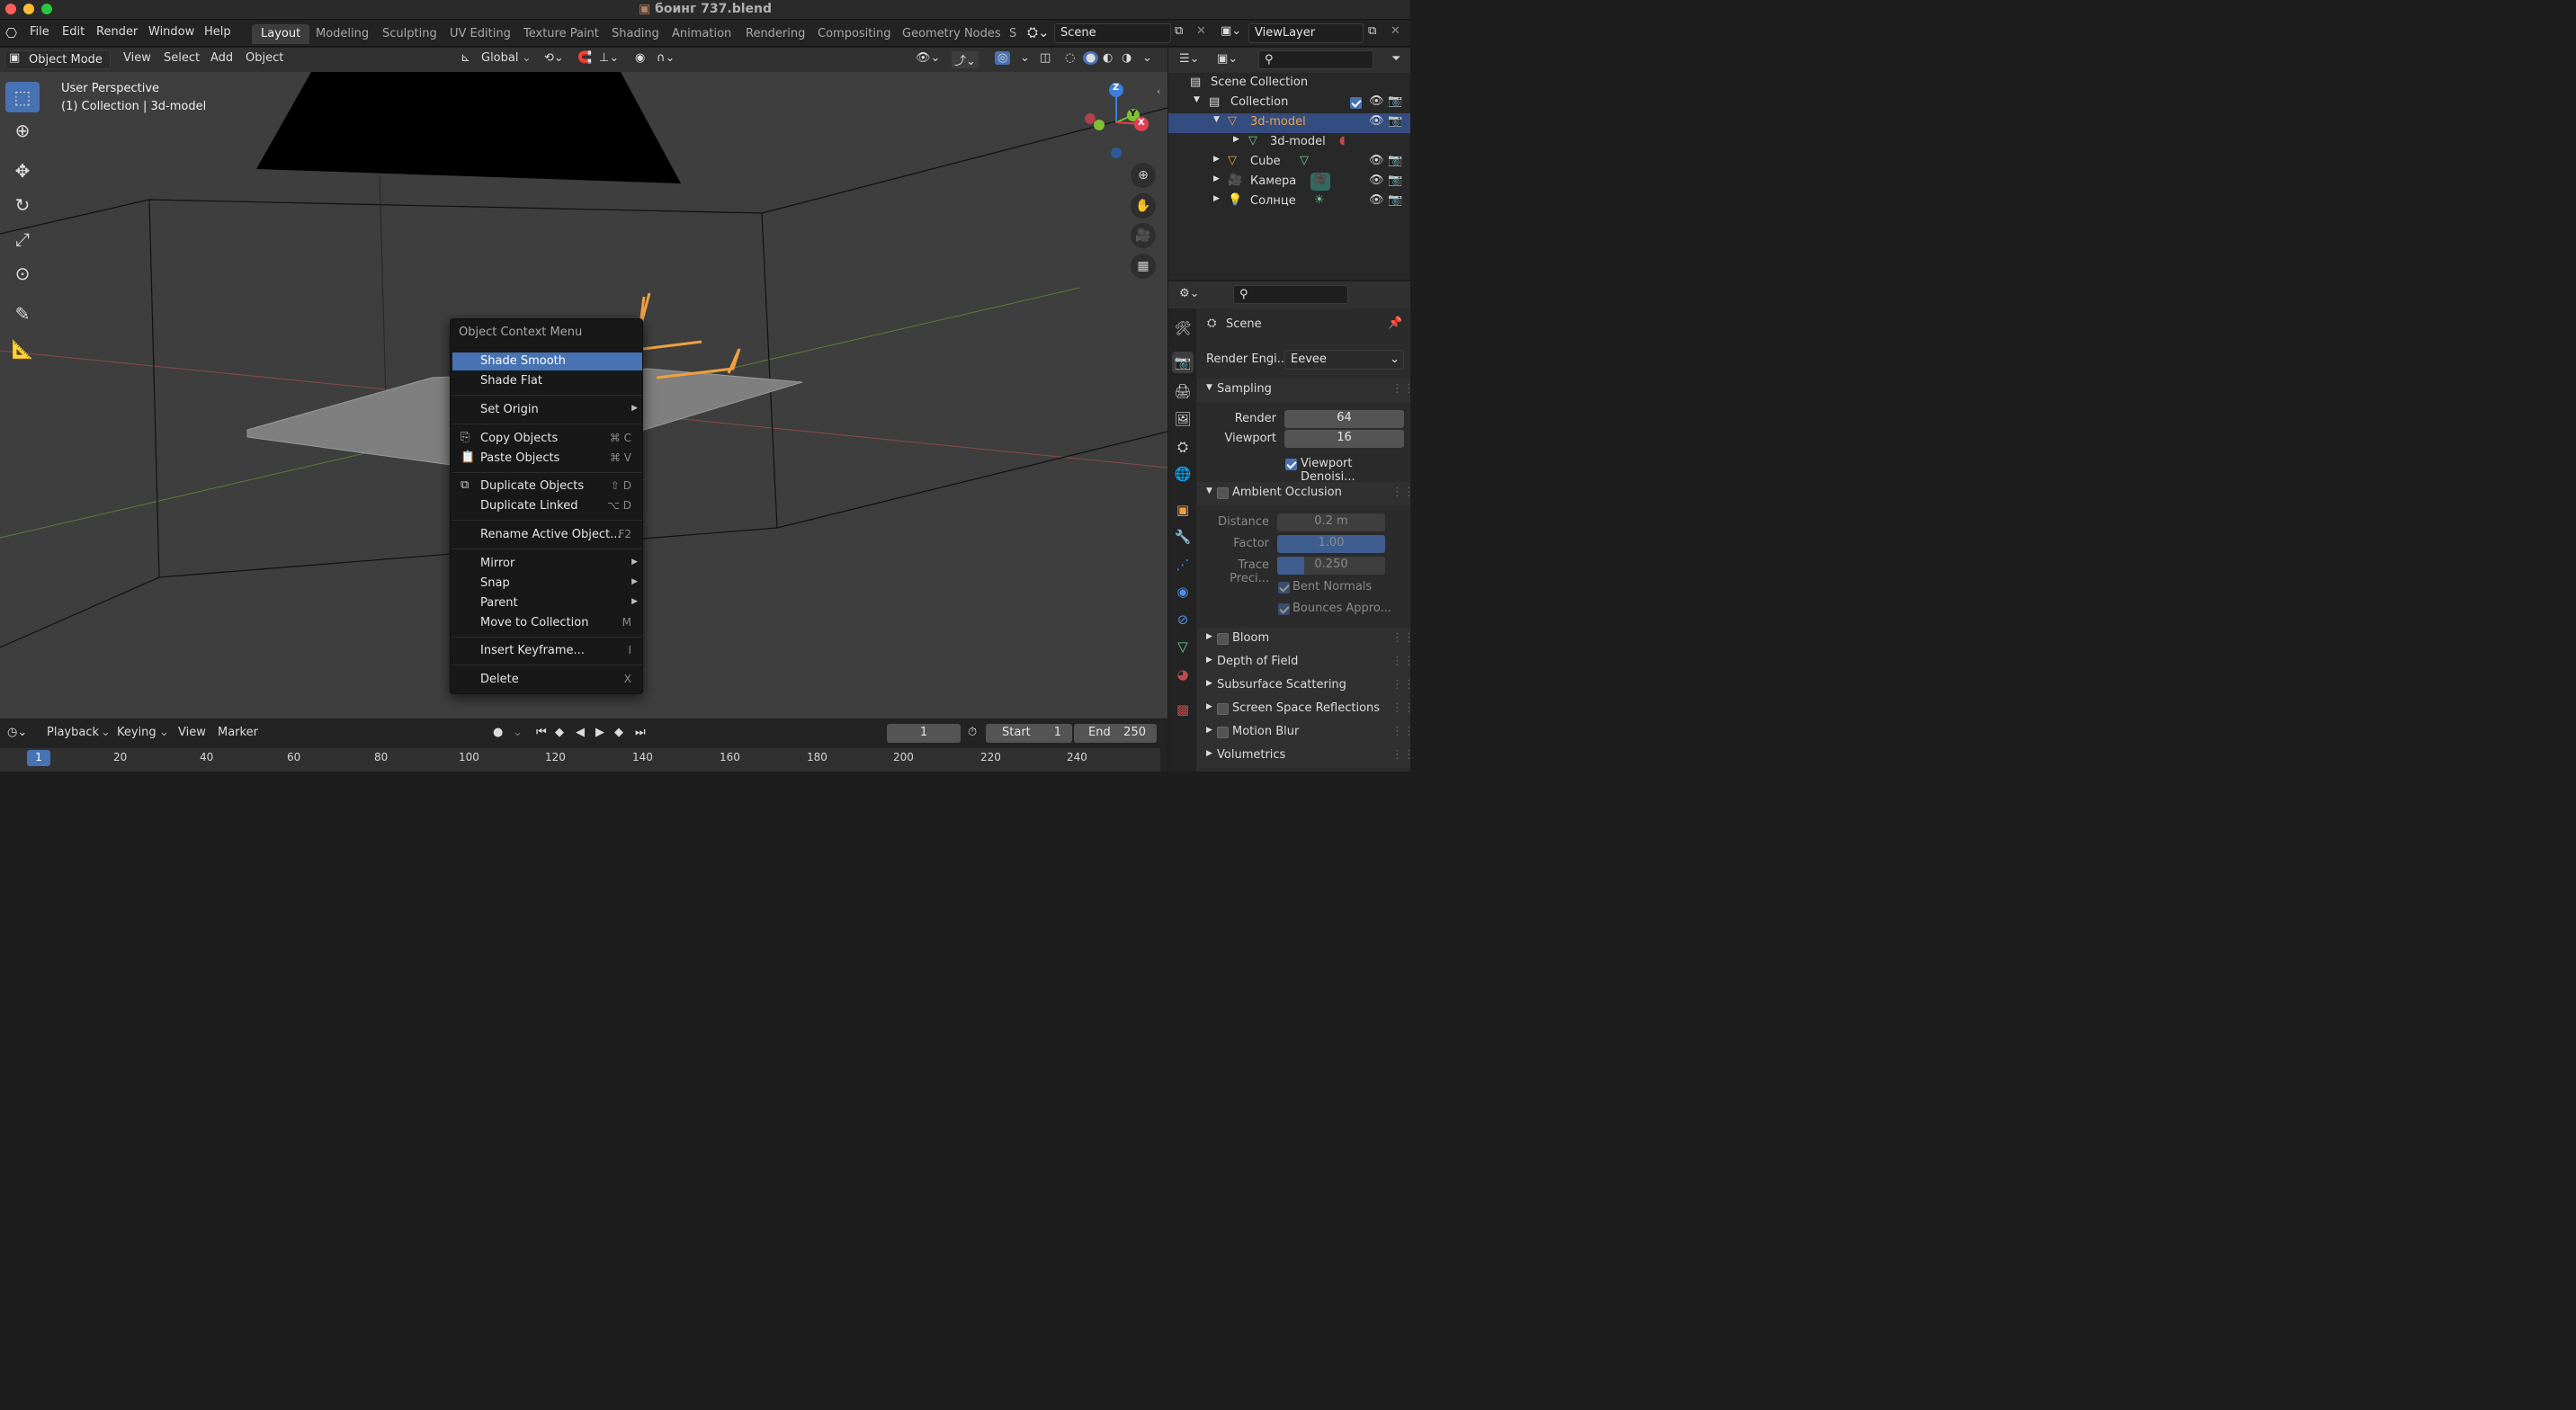  What do you see at coordinates (73, 732) in the screenshot?
I see `timeline-menu-playback: Playback` at bounding box center [73, 732].